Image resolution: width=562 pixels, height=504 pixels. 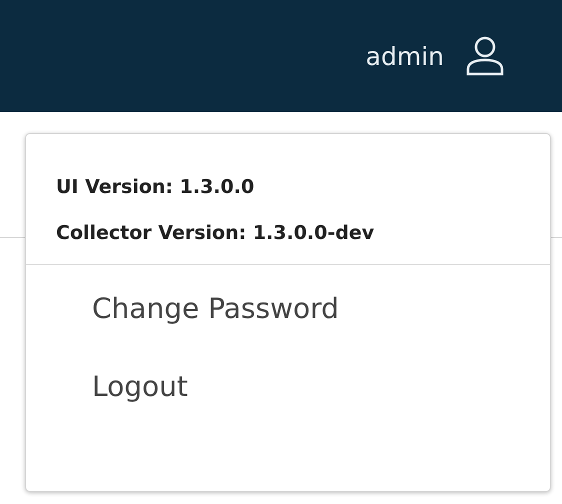 What do you see at coordinates (288, 309) in the screenshot?
I see `menu-item: Change Password` at bounding box center [288, 309].